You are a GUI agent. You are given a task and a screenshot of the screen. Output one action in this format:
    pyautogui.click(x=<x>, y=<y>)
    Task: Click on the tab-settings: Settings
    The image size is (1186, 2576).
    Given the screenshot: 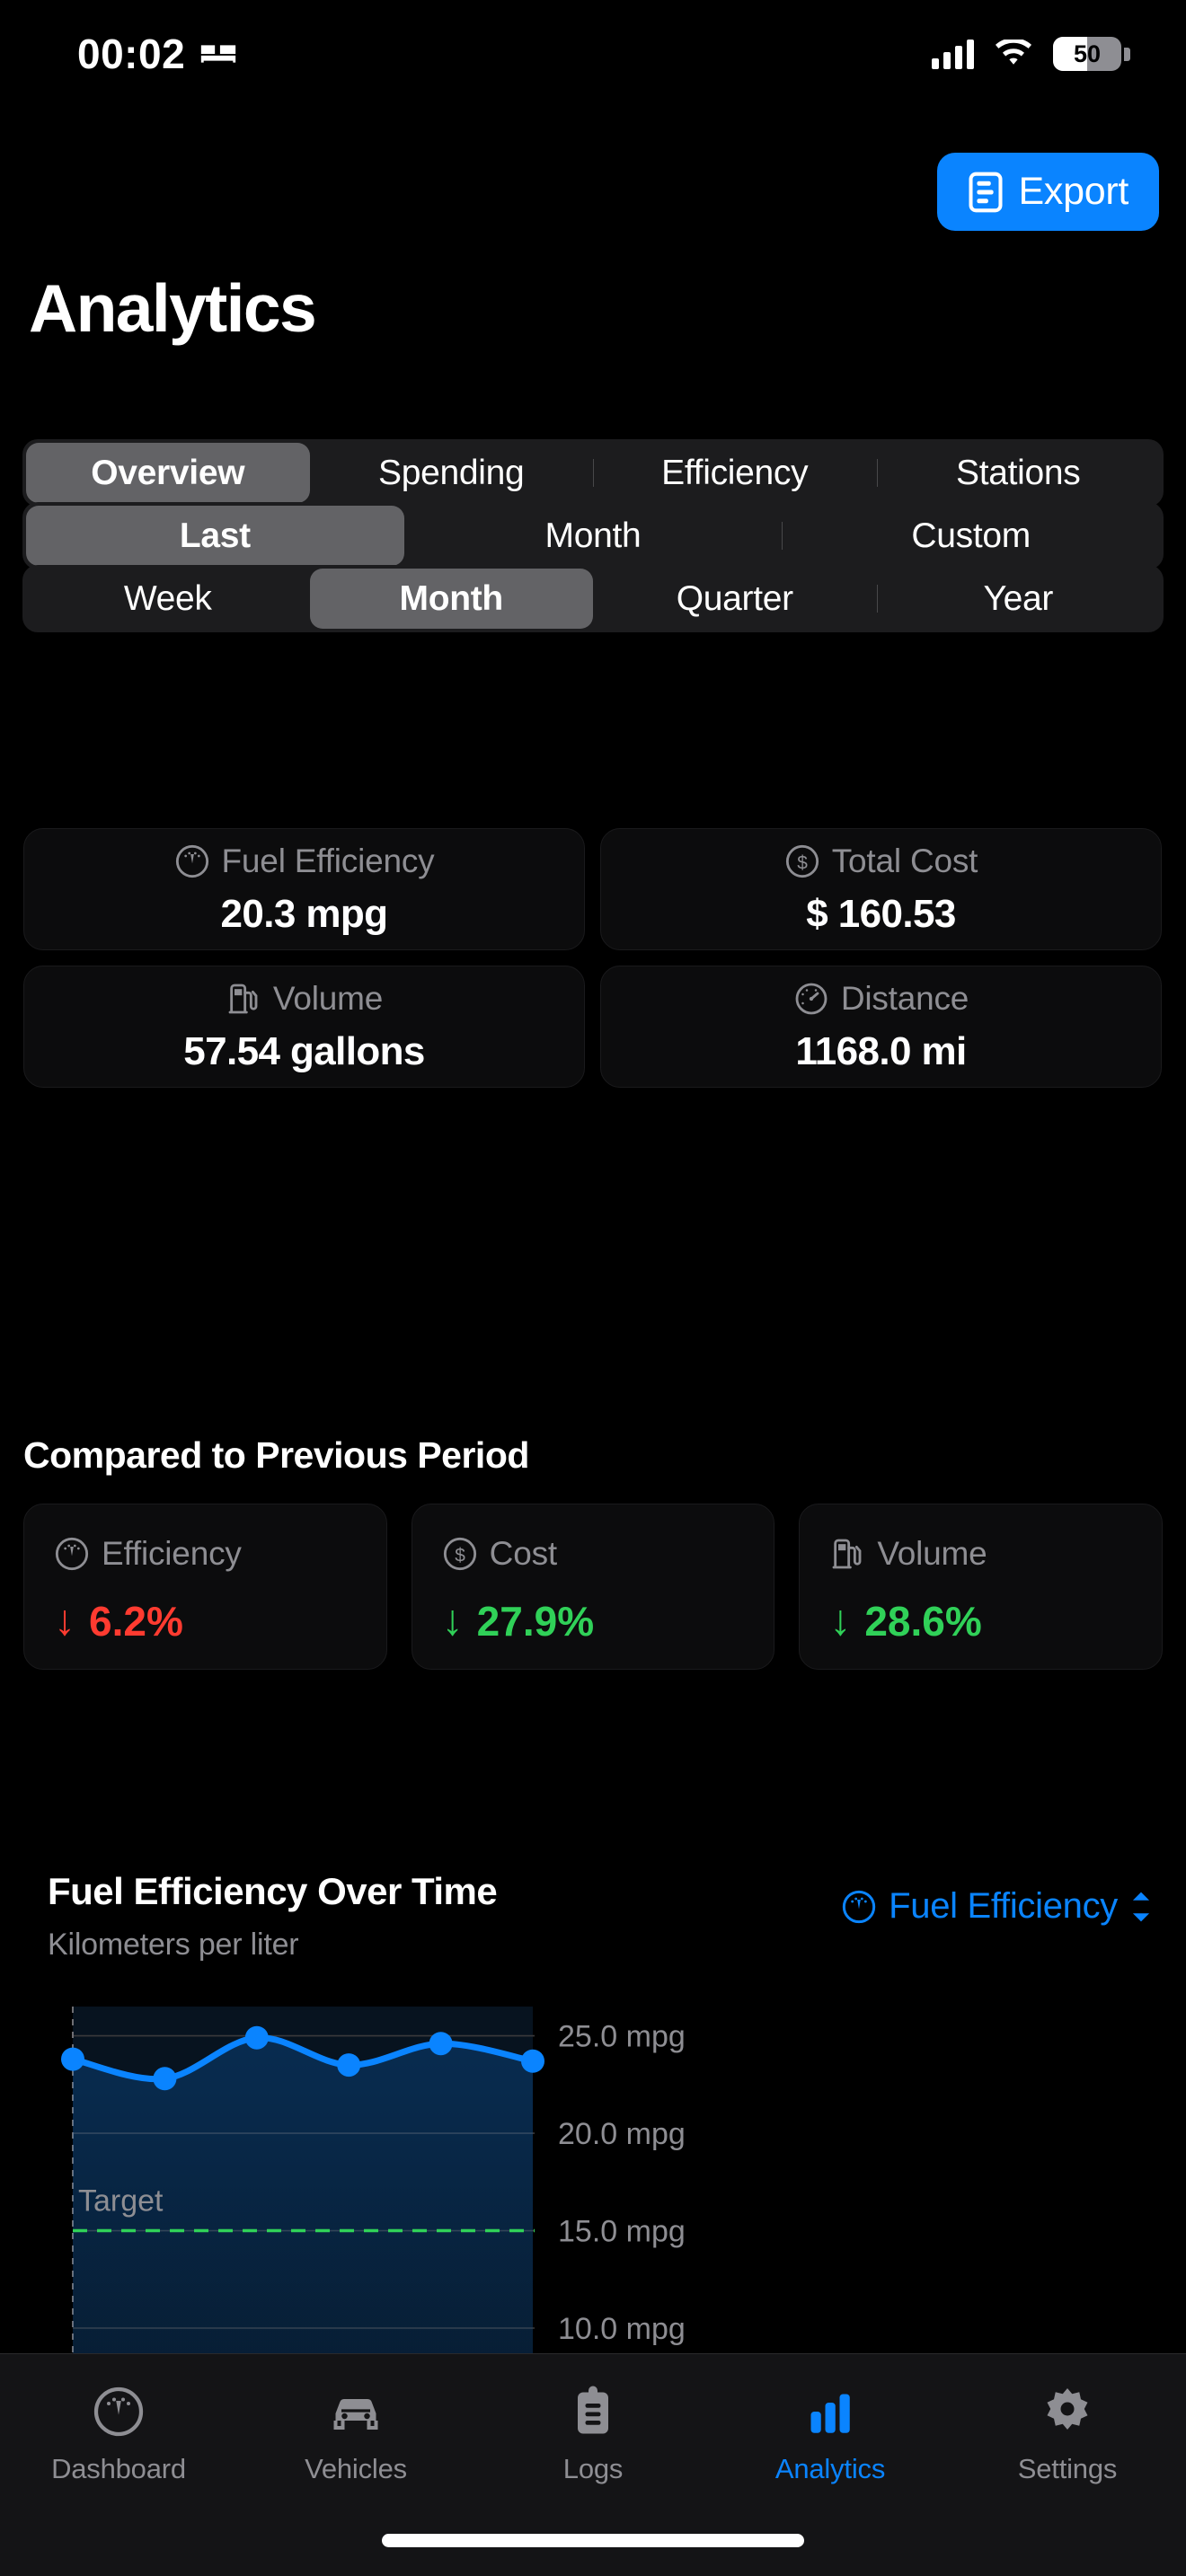 What is the action you would take?
    pyautogui.click(x=1067, y=2433)
    